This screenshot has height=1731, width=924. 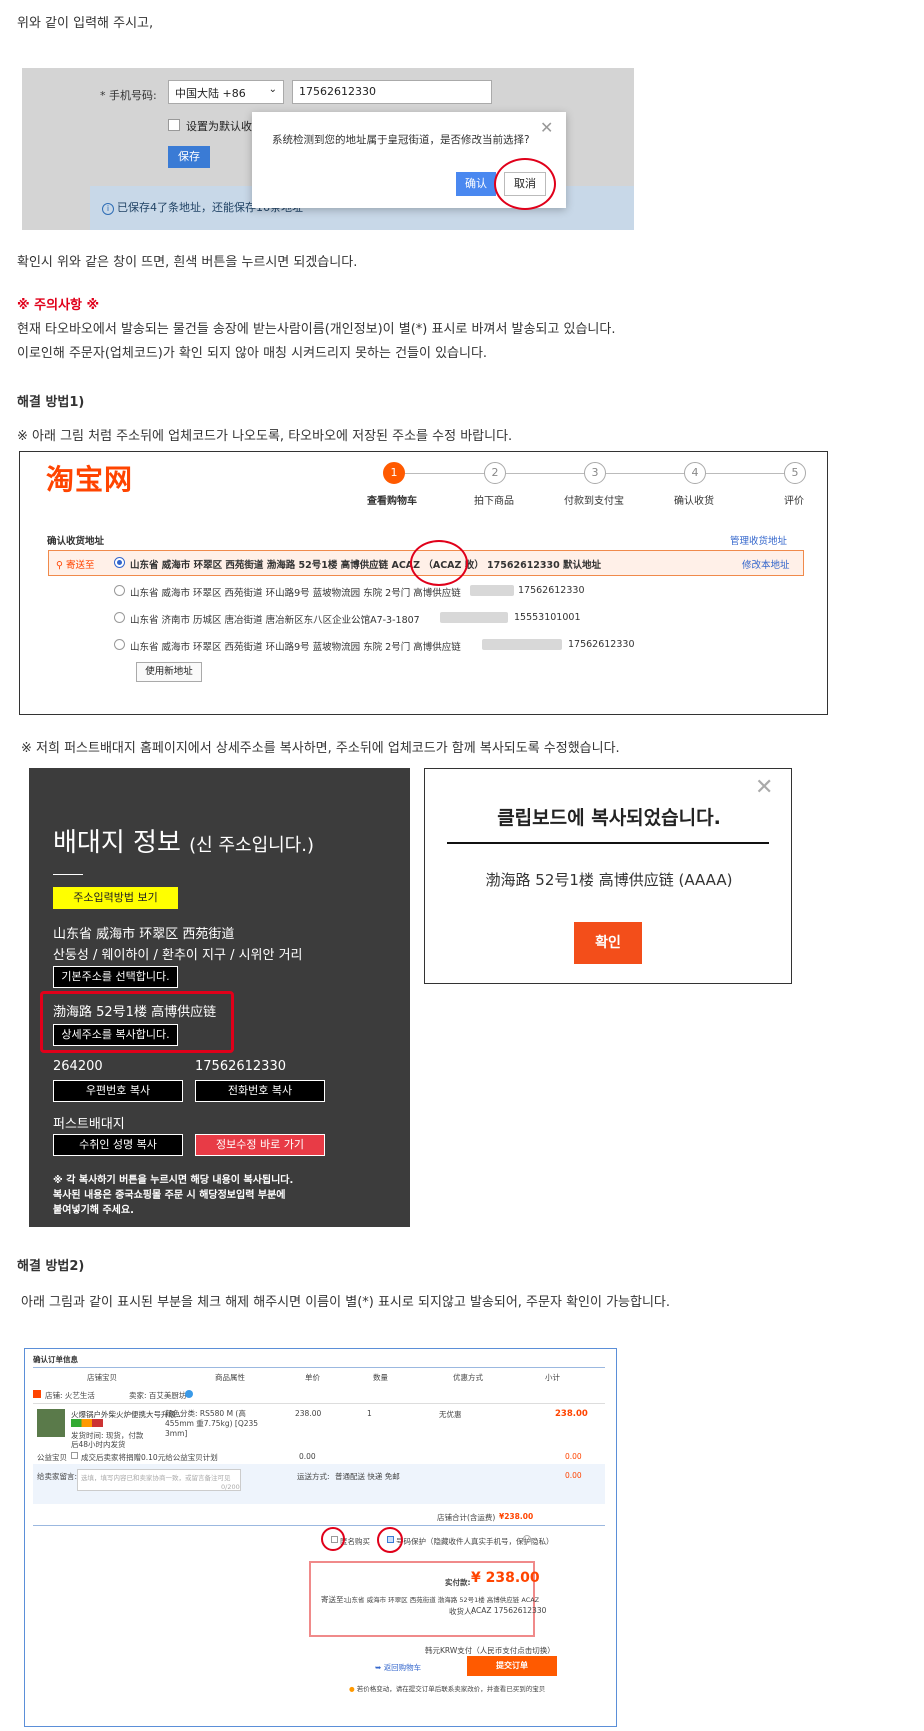 I want to click on seller-name: 卖家: 百艾美厨坊, so click(x=158, y=1395).